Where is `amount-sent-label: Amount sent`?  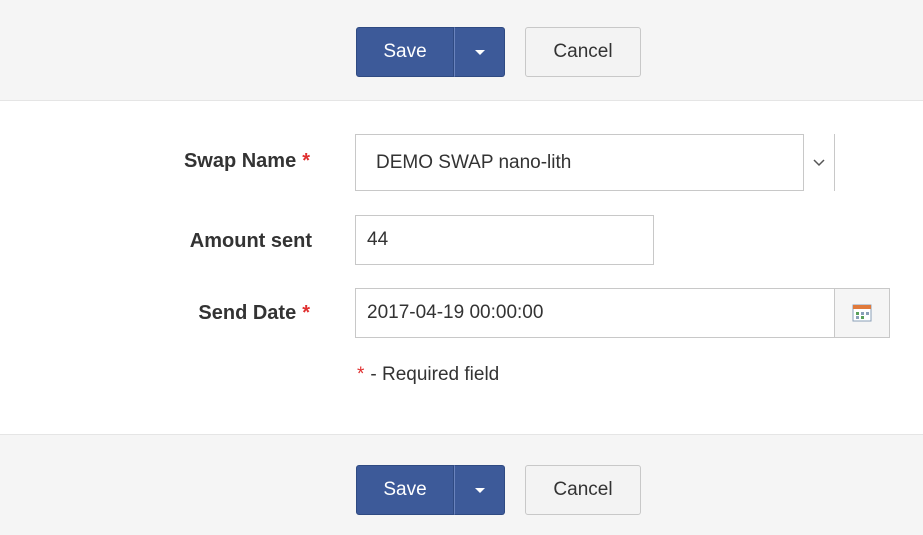
amount-sent-label: Amount sent is located at coordinates (250, 241).